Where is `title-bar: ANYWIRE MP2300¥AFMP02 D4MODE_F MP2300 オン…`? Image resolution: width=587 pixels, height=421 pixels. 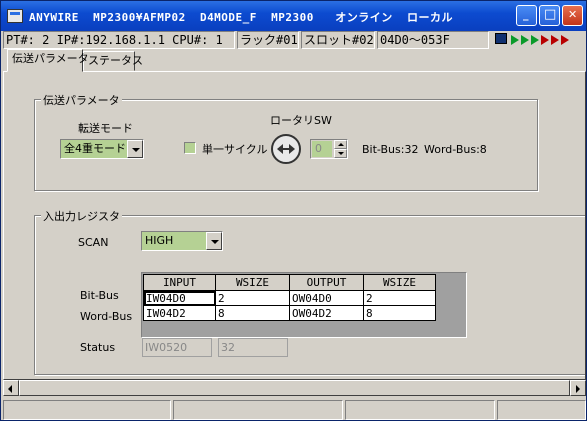
title-bar: ANYWIRE MP2300¥AFMP02 D4MODE_F MP2300 オン… is located at coordinates (293, 16).